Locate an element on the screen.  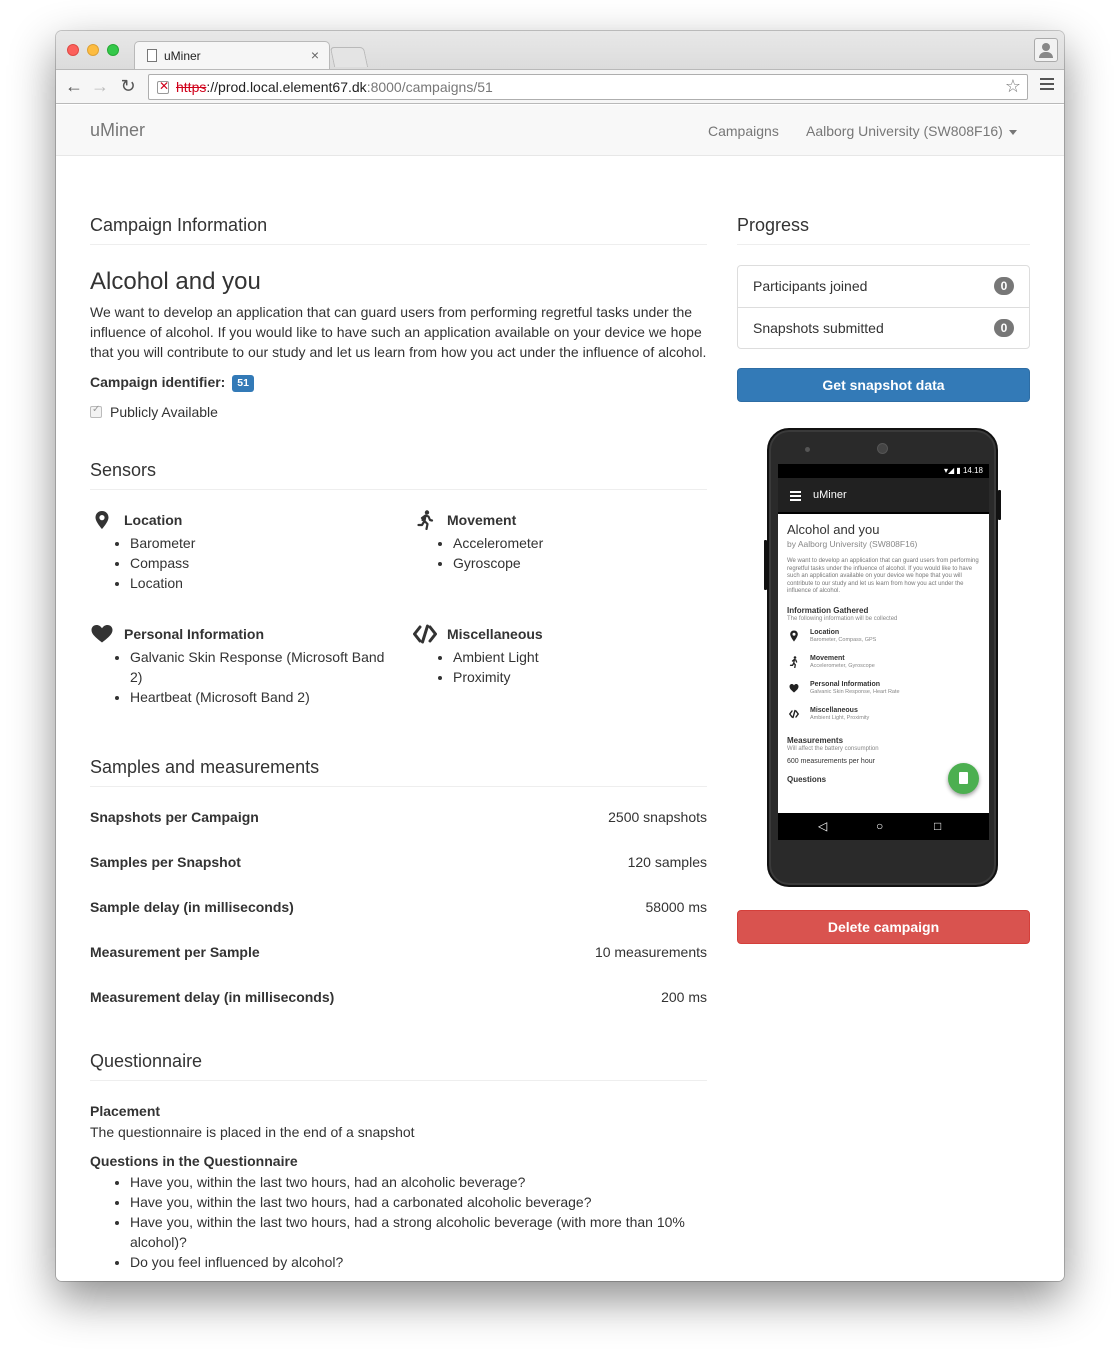
samples-row-label: Measurement per Sample is located at coordinates (175, 952).